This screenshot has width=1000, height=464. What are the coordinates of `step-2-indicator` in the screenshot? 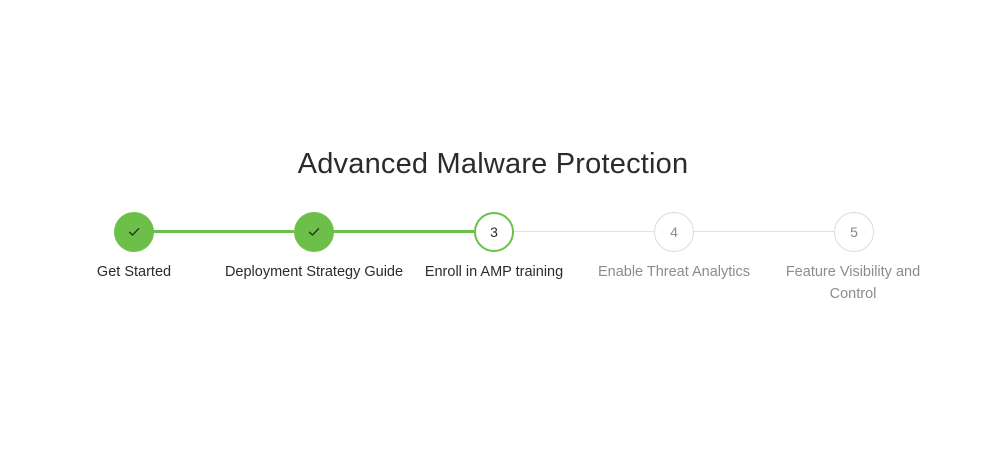 It's located at (314, 232).